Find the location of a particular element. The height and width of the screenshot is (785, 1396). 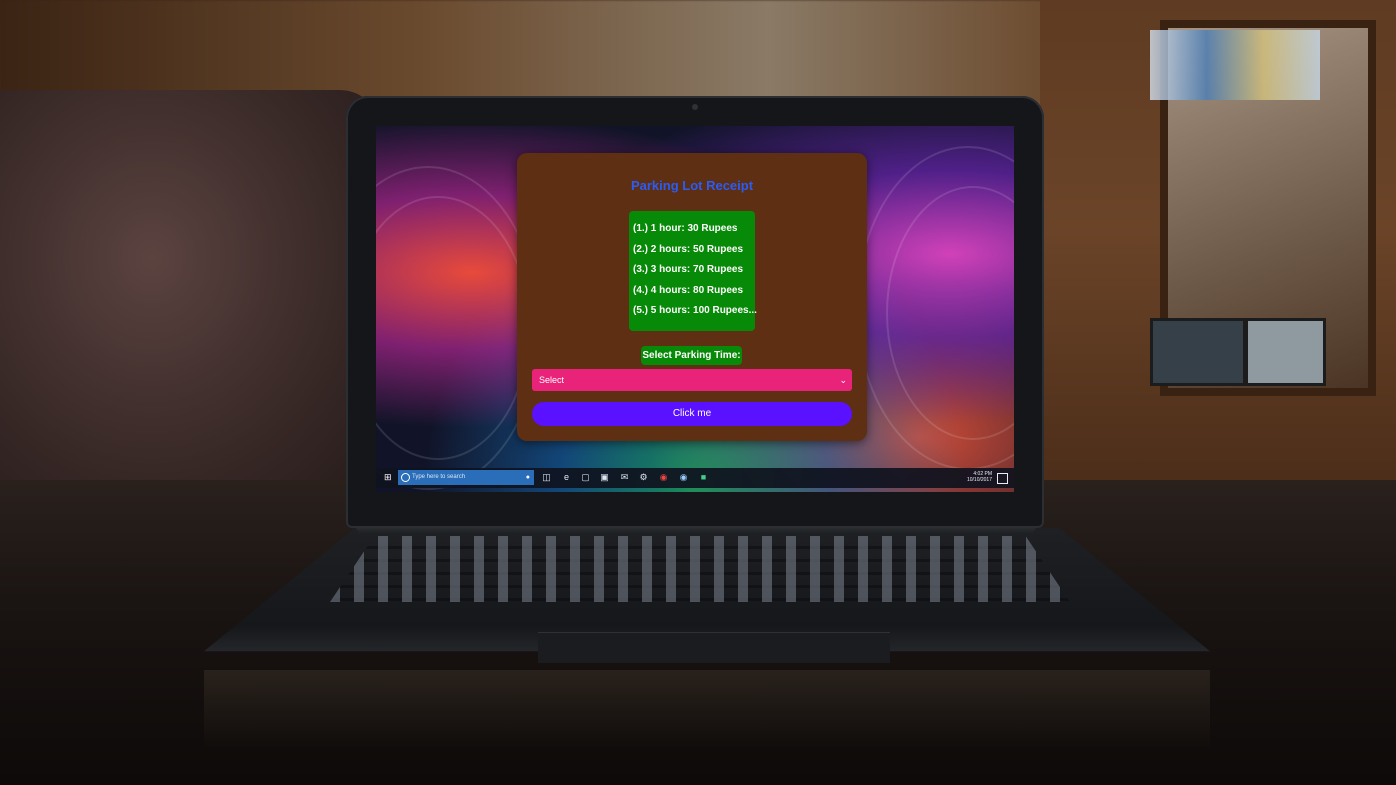

rate-item: (4.) 4 hours: 80 Rupees is located at coordinates (688, 290).